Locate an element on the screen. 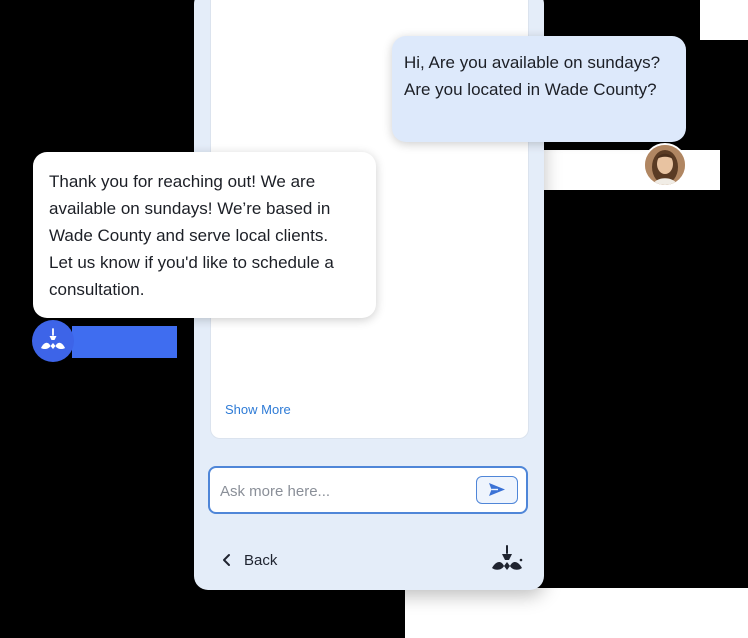  chevron-left-icon is located at coordinates (226, 560).